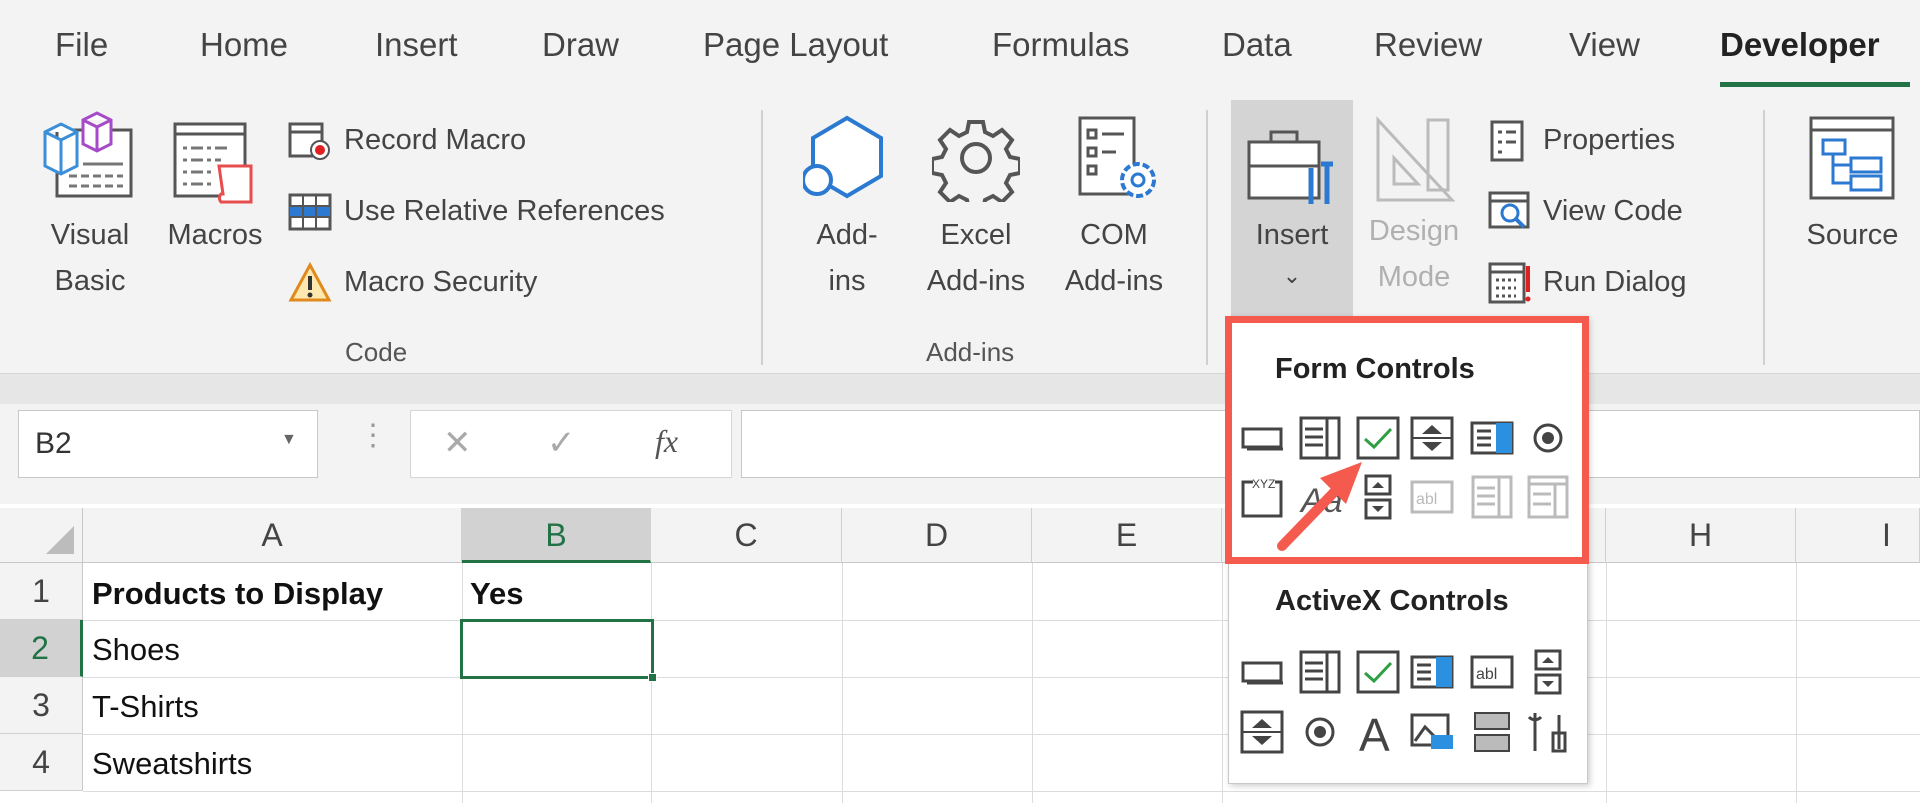  I want to click on record-macro-button: Record Macro, so click(429, 141).